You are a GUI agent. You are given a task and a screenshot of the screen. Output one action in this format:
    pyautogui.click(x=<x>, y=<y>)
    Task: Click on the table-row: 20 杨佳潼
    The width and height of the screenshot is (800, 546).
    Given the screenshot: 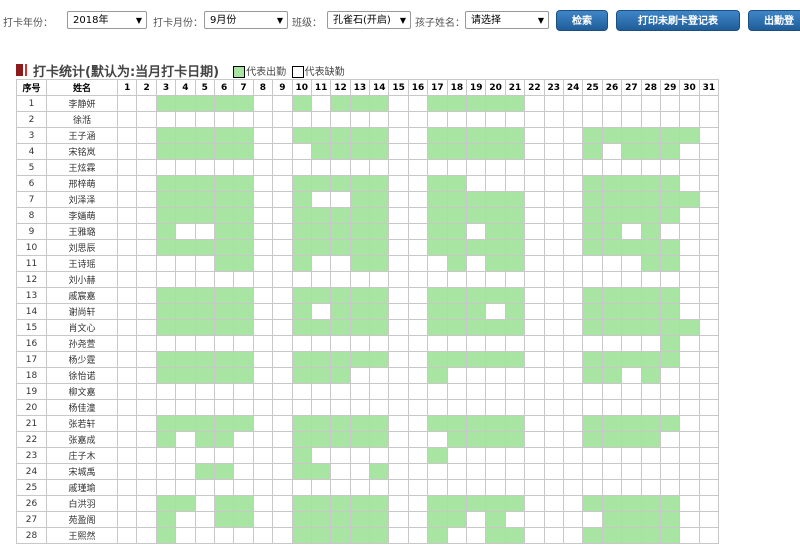 What is the action you would take?
    pyautogui.click(x=368, y=407)
    